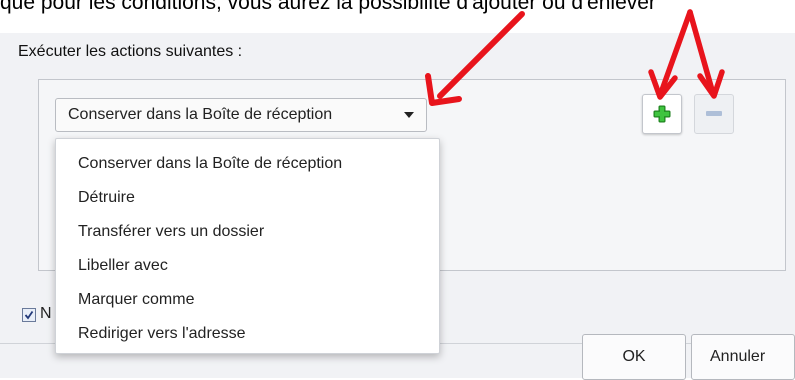 The width and height of the screenshot is (795, 380). What do you see at coordinates (247, 232) in the screenshot?
I see `dropdown-option-move-to-folder: Transférer vers un dossier` at bounding box center [247, 232].